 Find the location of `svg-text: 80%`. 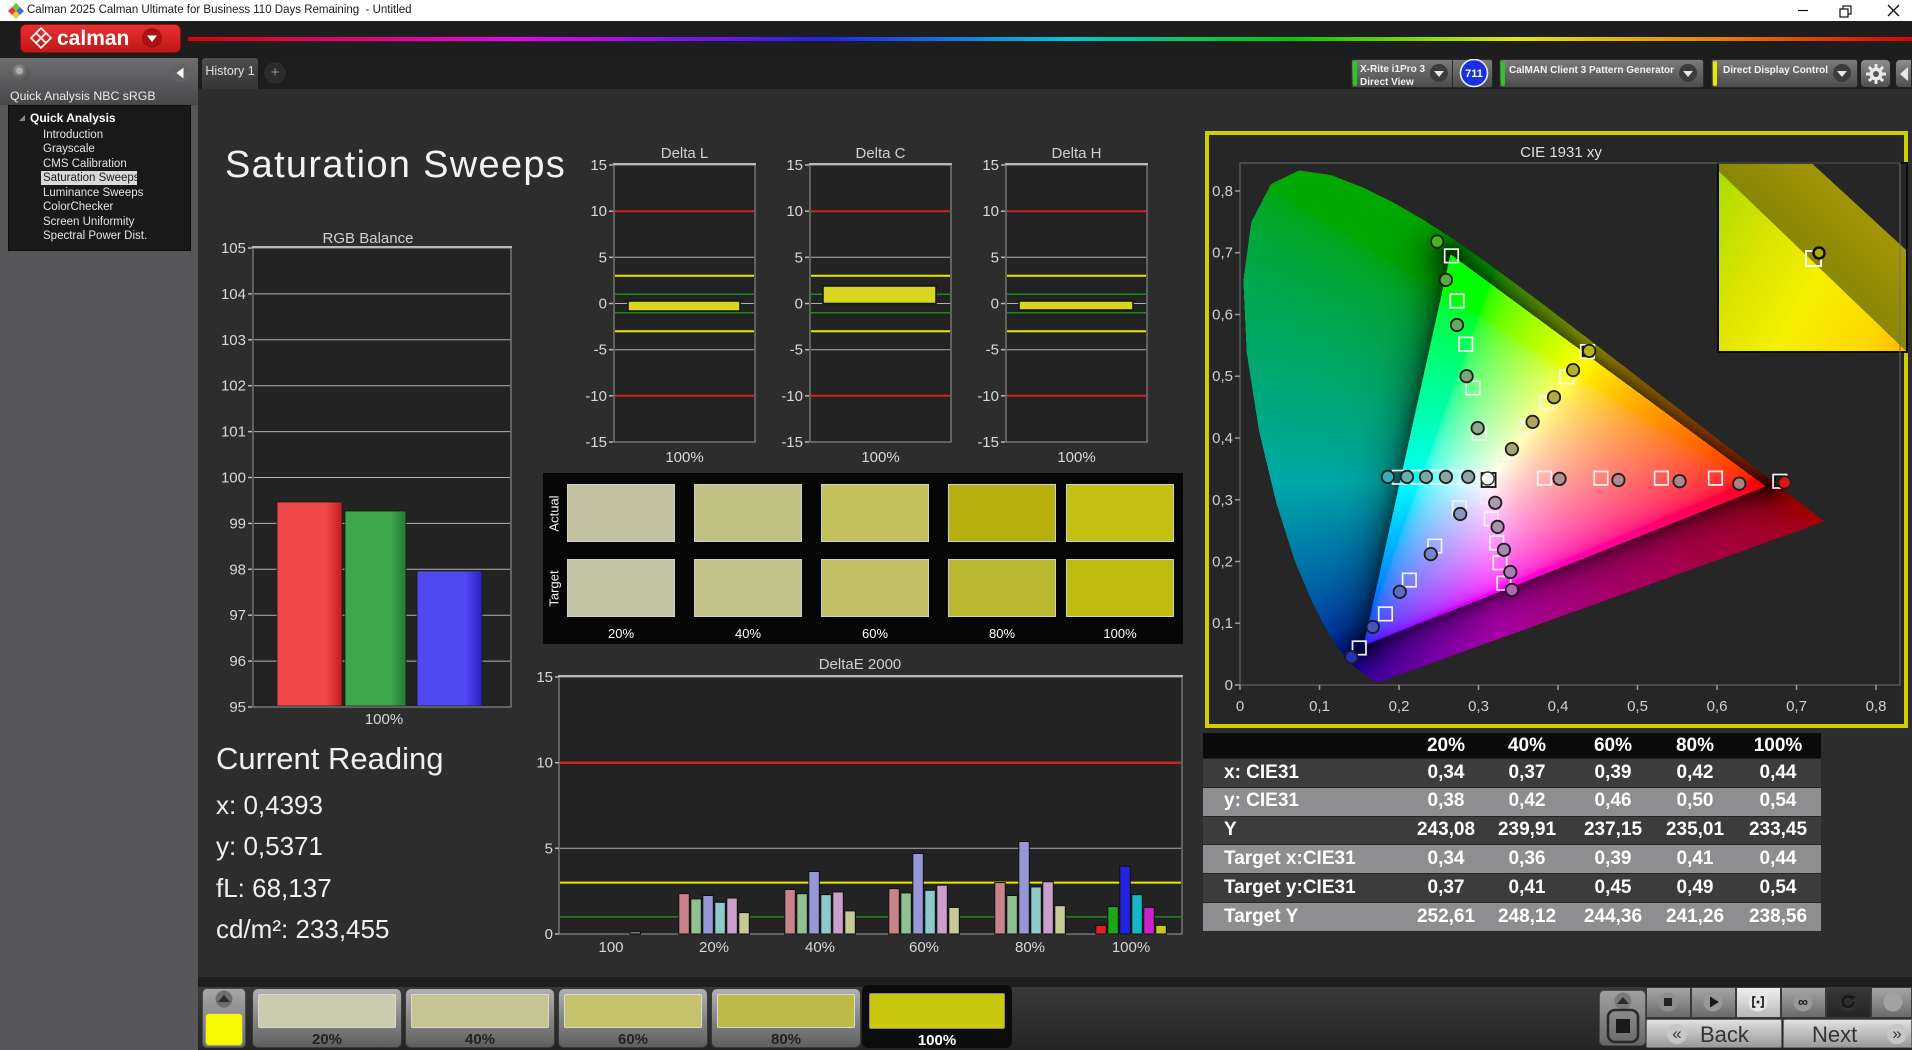

svg-text: 80% is located at coordinates (1030, 947).